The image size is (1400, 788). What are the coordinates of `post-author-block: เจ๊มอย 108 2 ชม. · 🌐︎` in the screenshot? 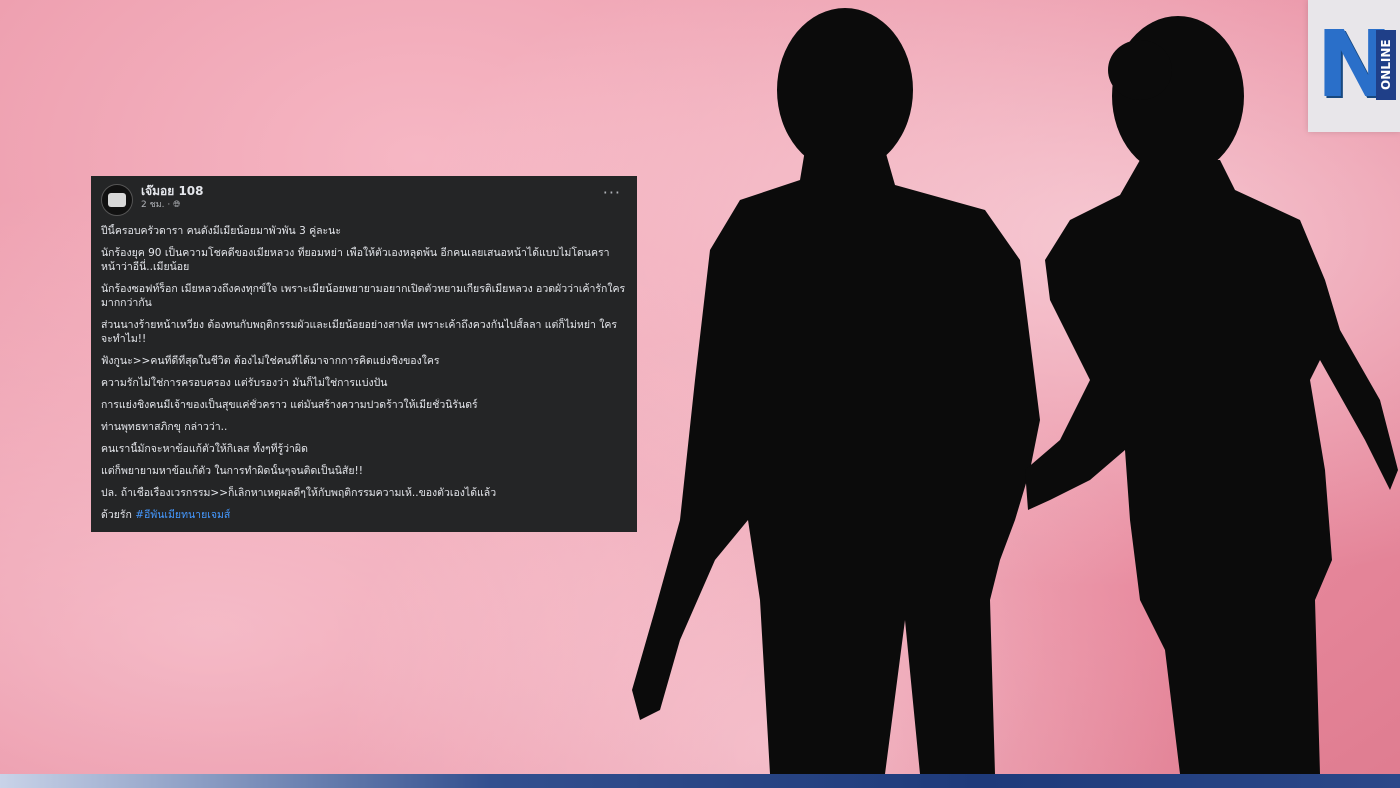 It's located at (172, 198).